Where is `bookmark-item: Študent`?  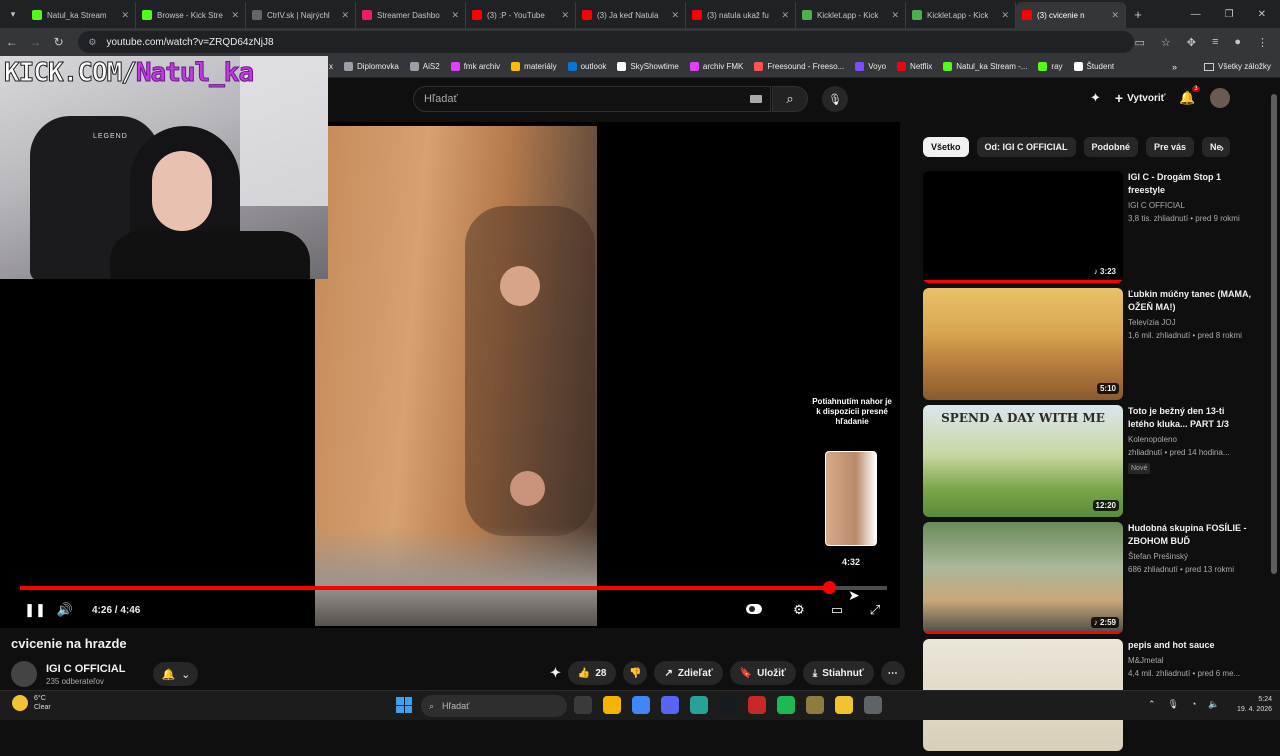 bookmark-item: Študent is located at coordinates (1093, 66).